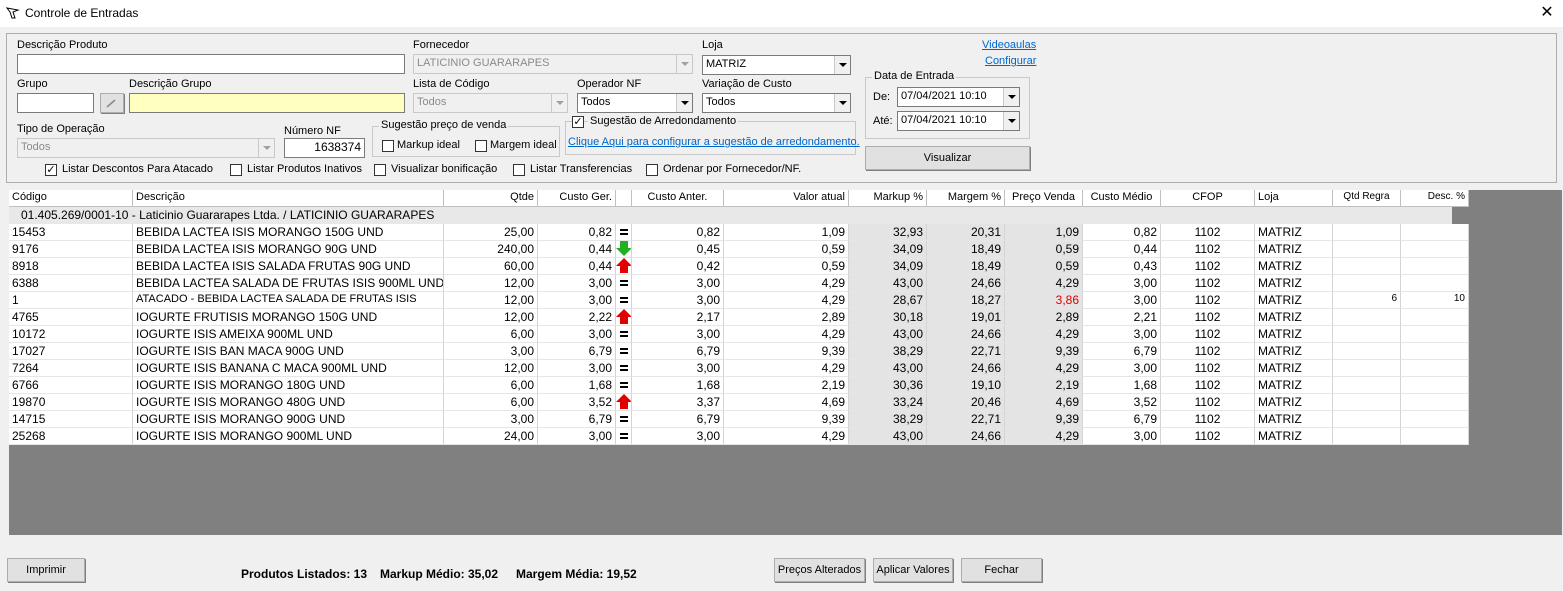 This screenshot has width=1563, height=591. I want to click on column-header: Margem %, so click(966, 198).